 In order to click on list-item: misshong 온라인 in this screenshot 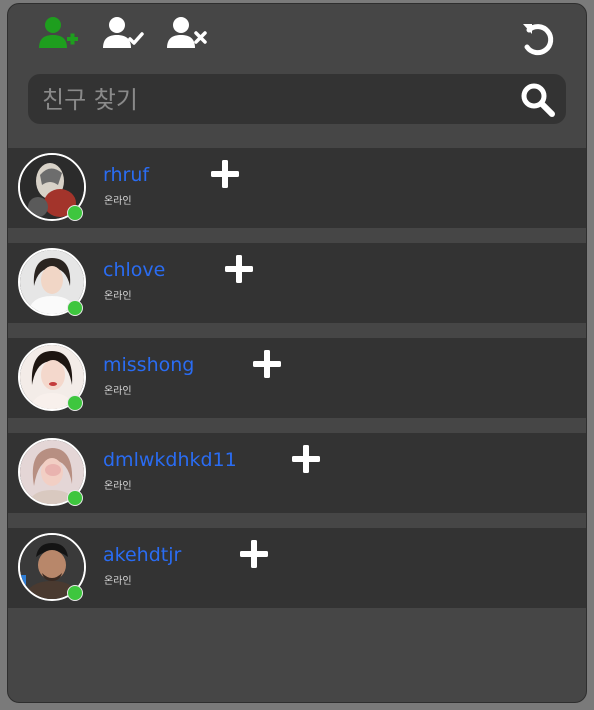, I will do `click(297, 378)`.